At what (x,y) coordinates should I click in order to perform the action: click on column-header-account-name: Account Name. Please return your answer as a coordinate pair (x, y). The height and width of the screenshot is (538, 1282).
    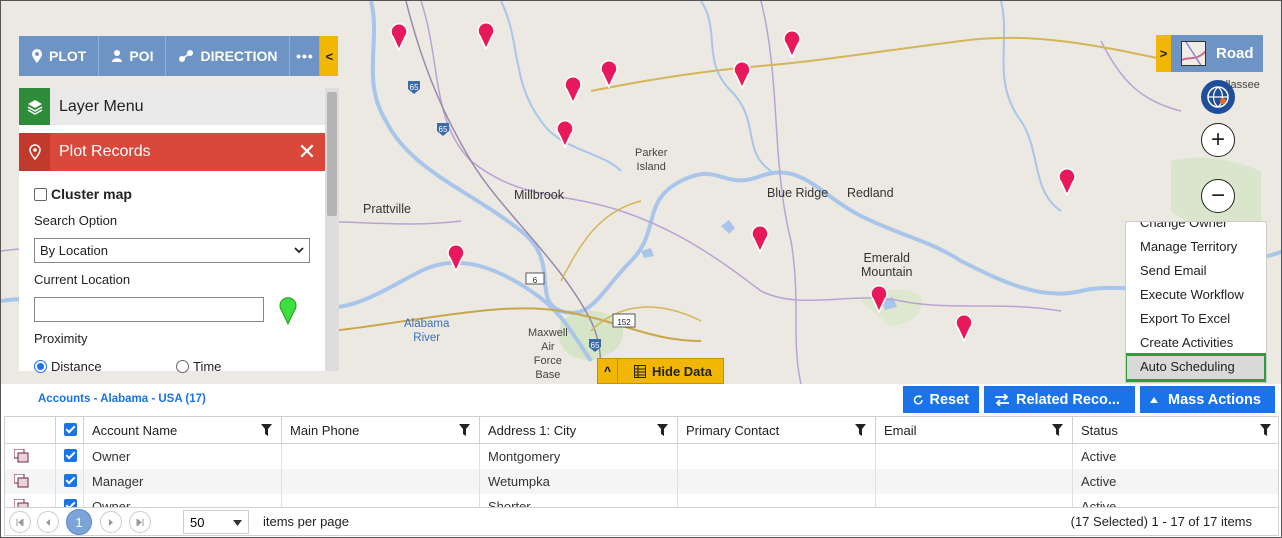
    Looking at the image, I should click on (182, 430).